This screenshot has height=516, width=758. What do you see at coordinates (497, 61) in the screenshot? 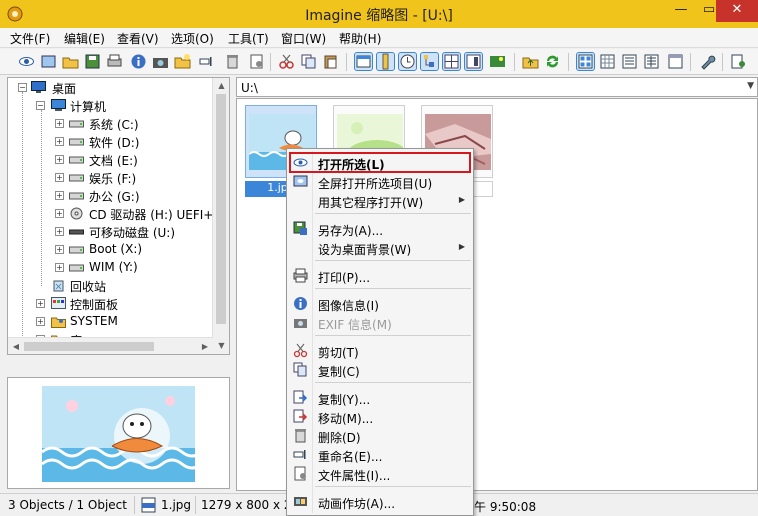
I see `color-picture-icon` at bounding box center [497, 61].